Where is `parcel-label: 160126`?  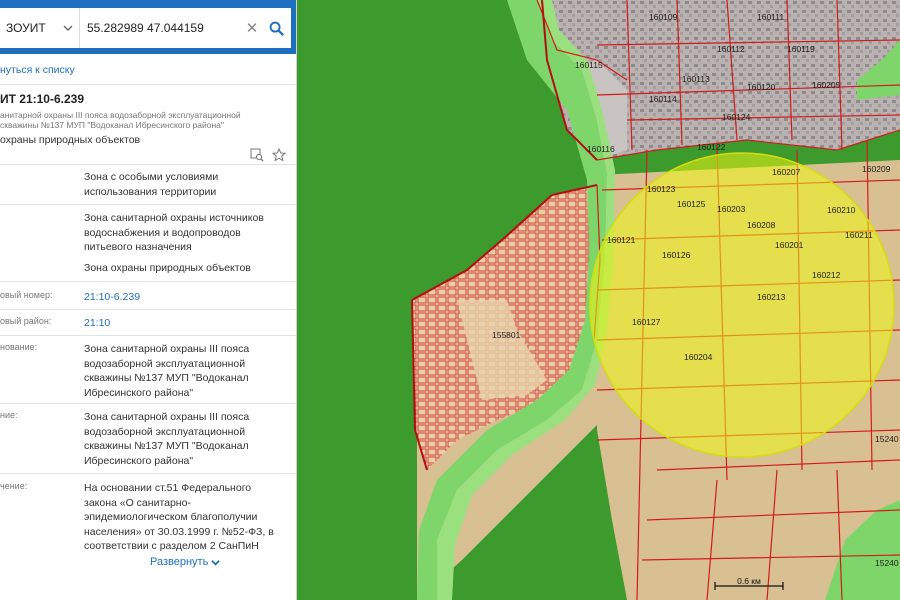
parcel-label: 160126 is located at coordinates (676, 255).